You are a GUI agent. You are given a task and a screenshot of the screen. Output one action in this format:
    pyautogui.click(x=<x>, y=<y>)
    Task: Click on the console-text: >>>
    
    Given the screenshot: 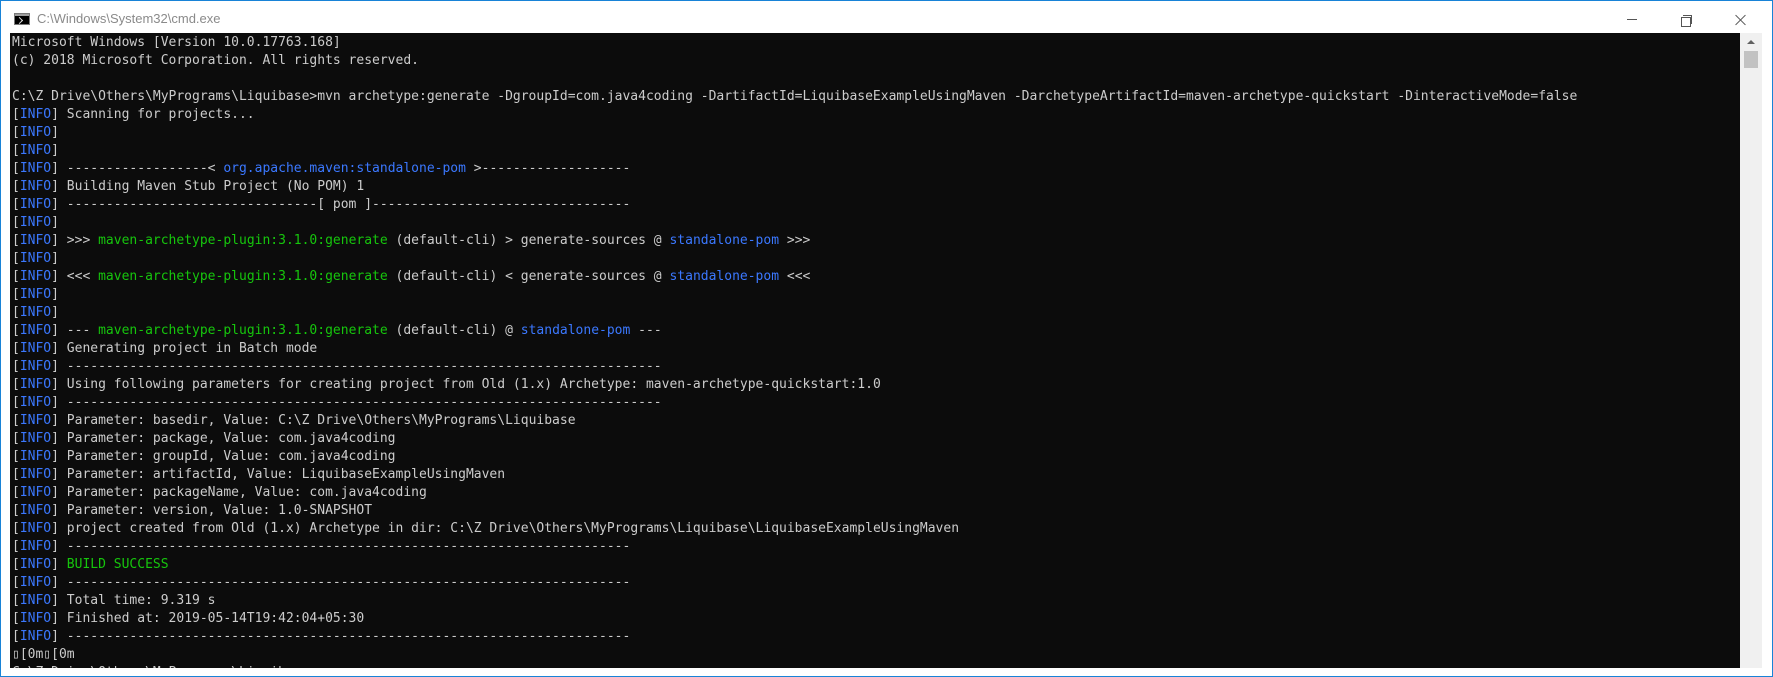 What is the action you would take?
    pyautogui.click(x=795, y=240)
    